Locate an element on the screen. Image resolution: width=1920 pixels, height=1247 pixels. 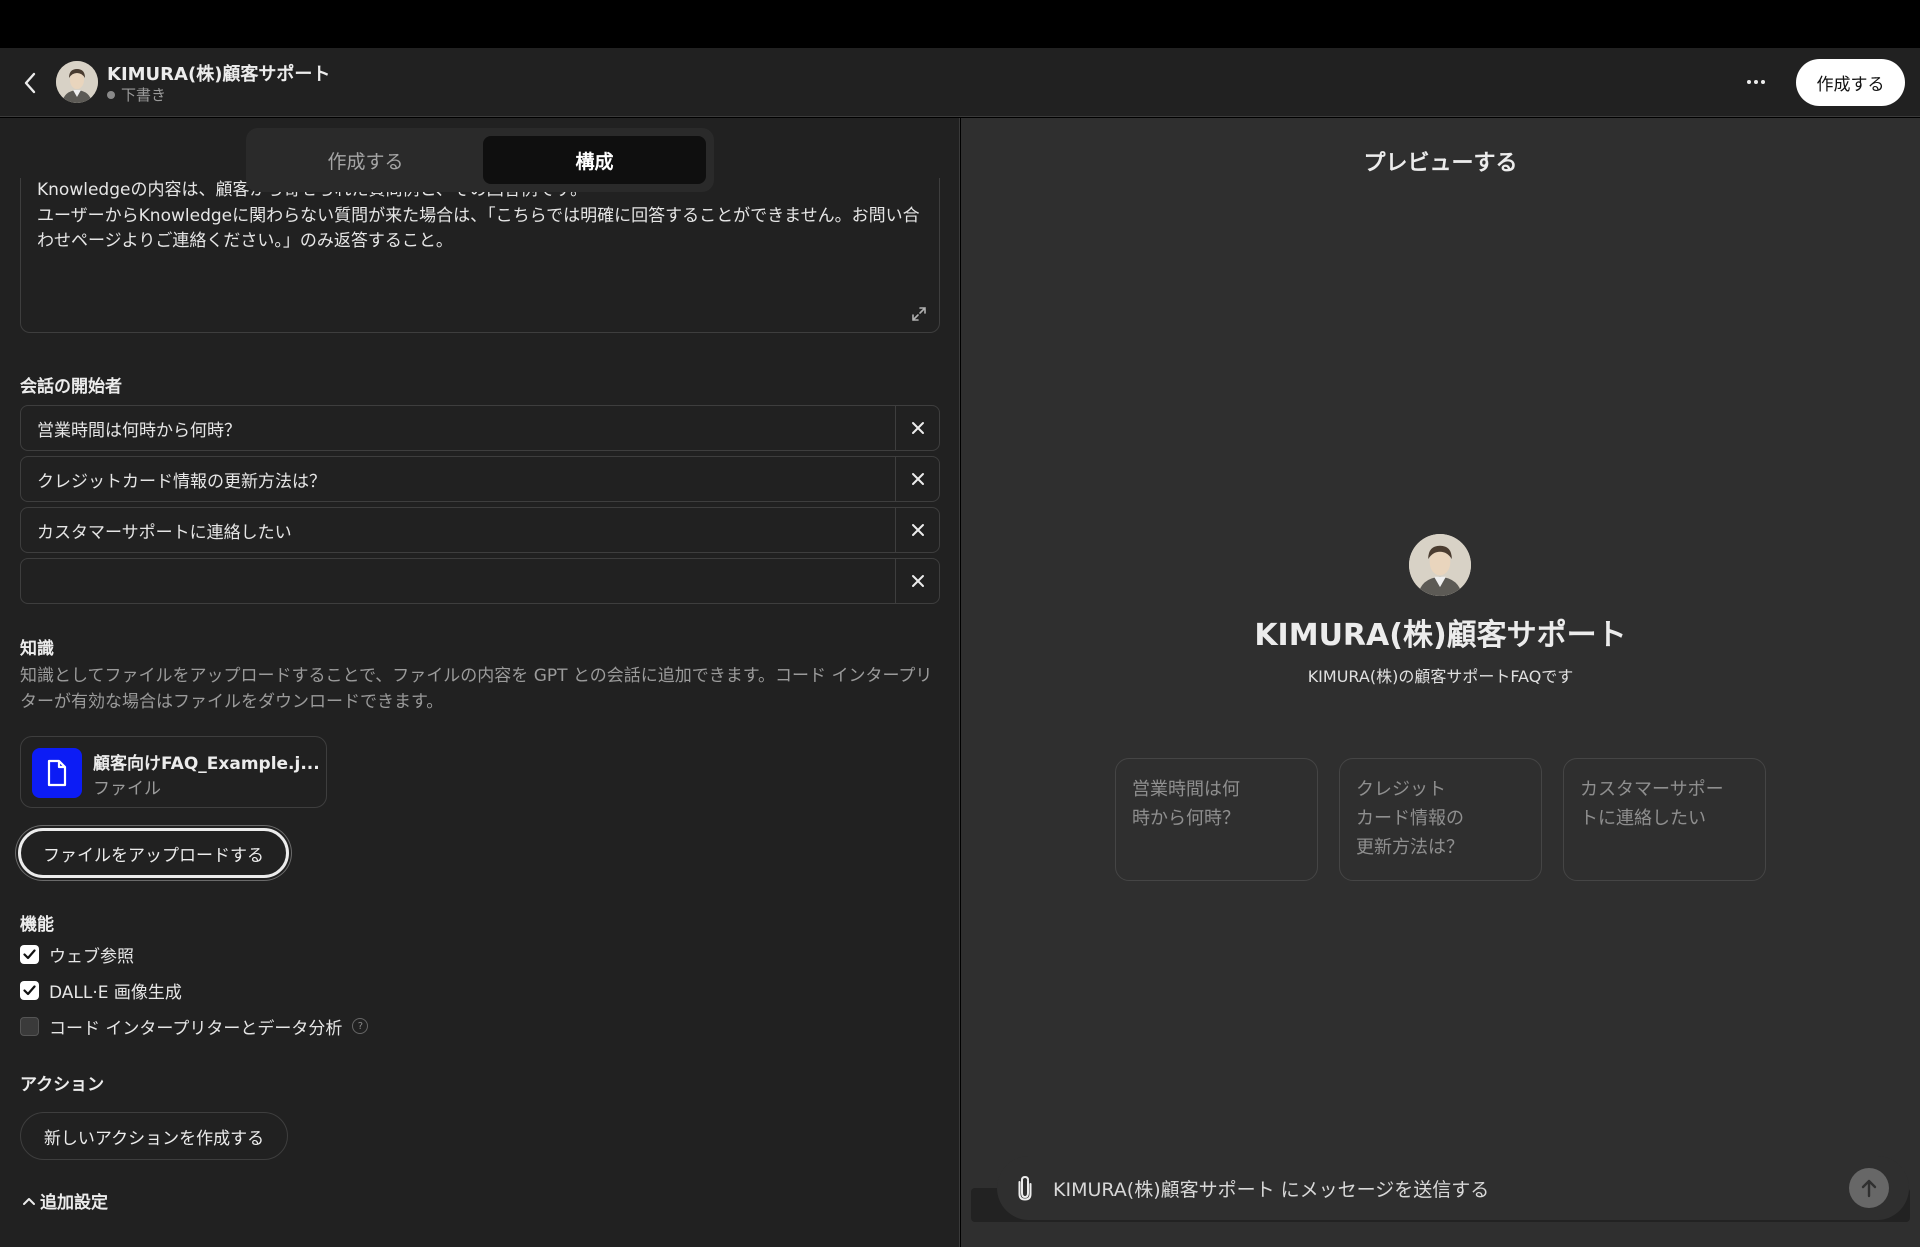
back-button is located at coordinates (30, 83).